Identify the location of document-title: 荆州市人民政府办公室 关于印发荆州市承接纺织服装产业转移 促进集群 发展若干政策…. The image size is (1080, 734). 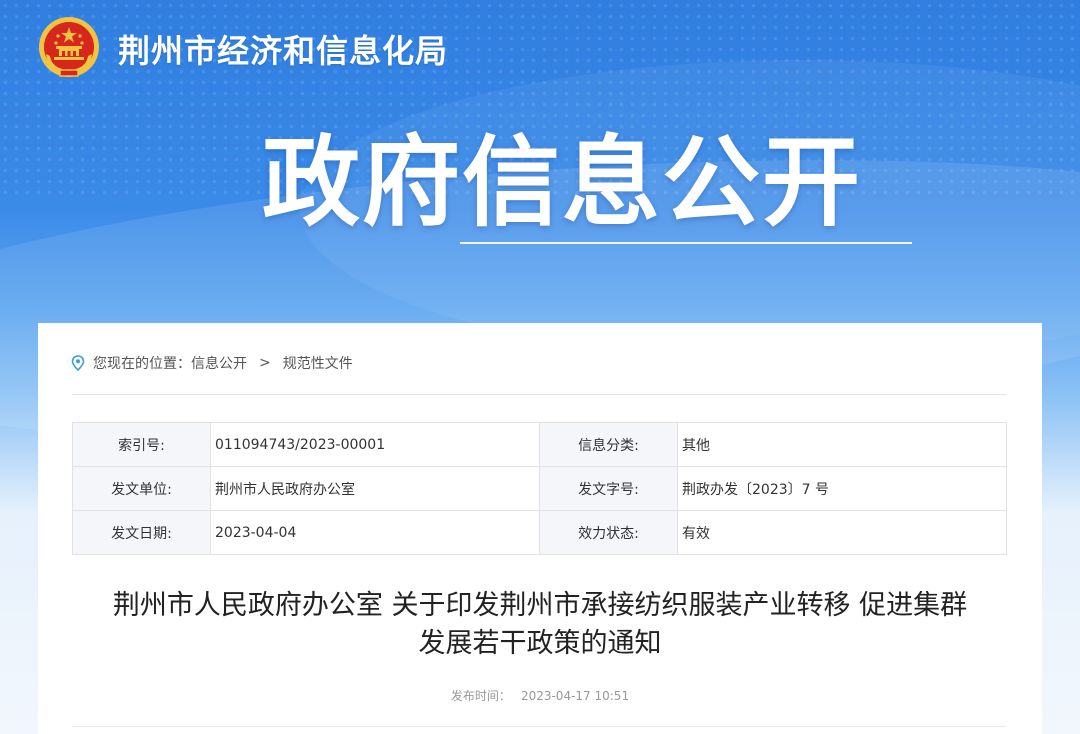
(540, 625).